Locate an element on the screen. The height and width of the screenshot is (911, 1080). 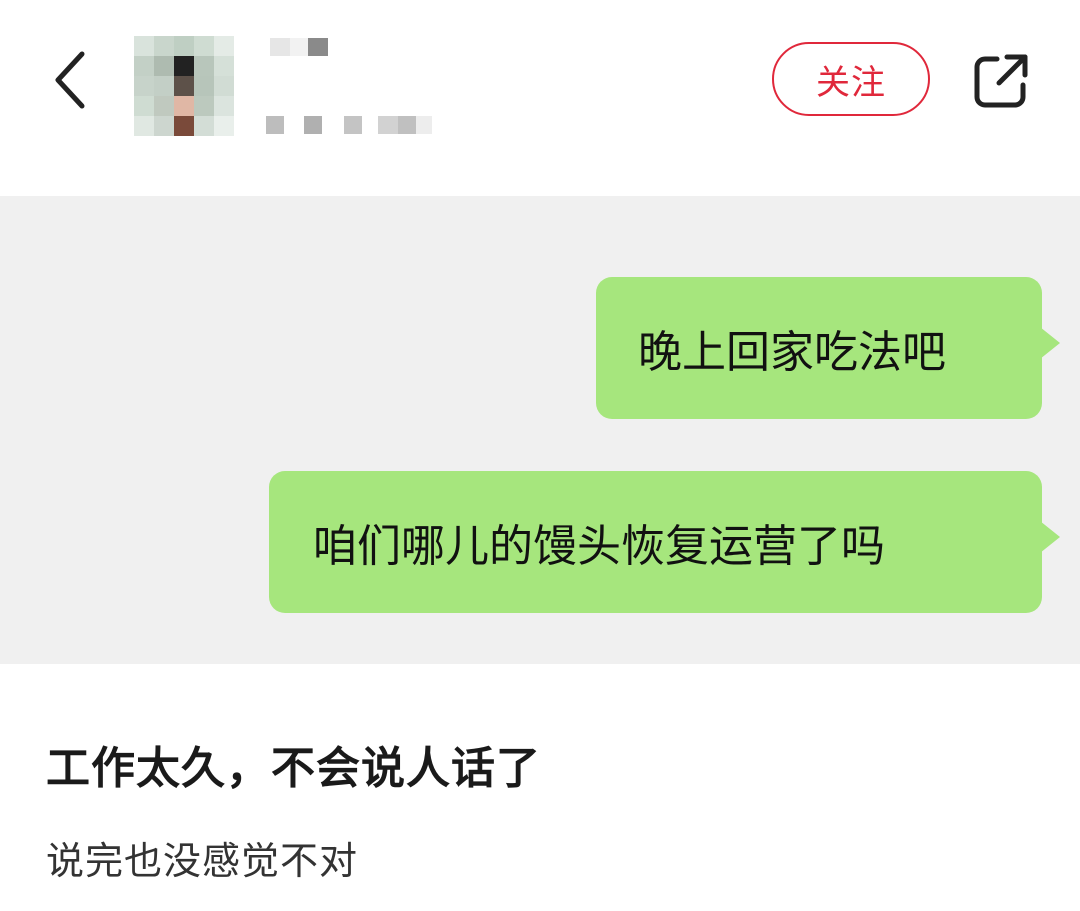
share-button is located at coordinates (1001, 81).